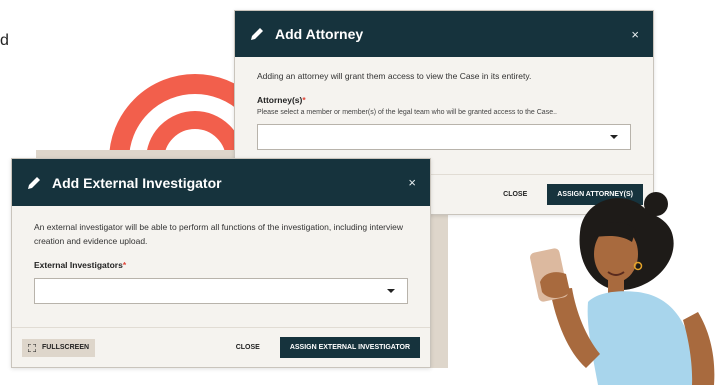  What do you see at coordinates (221, 291) in the screenshot?
I see `investigator-select` at bounding box center [221, 291].